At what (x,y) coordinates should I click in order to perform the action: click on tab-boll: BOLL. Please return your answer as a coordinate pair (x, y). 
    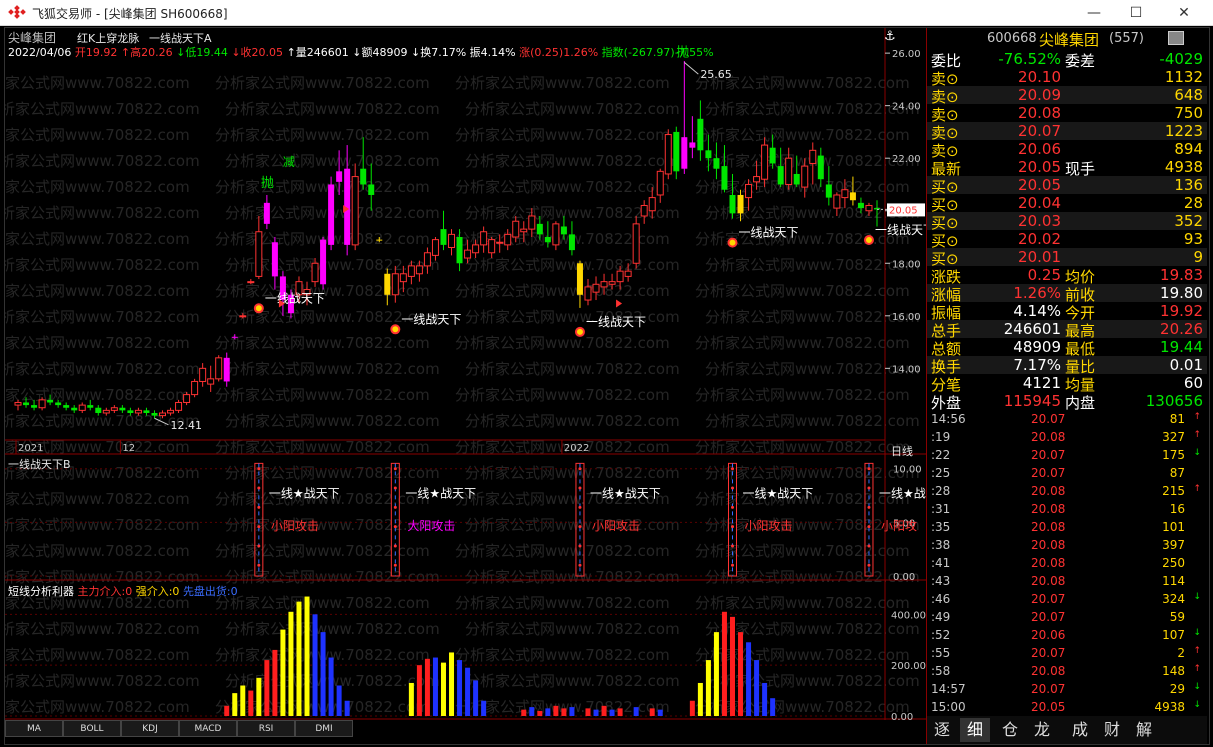
    Looking at the image, I should click on (92, 728).